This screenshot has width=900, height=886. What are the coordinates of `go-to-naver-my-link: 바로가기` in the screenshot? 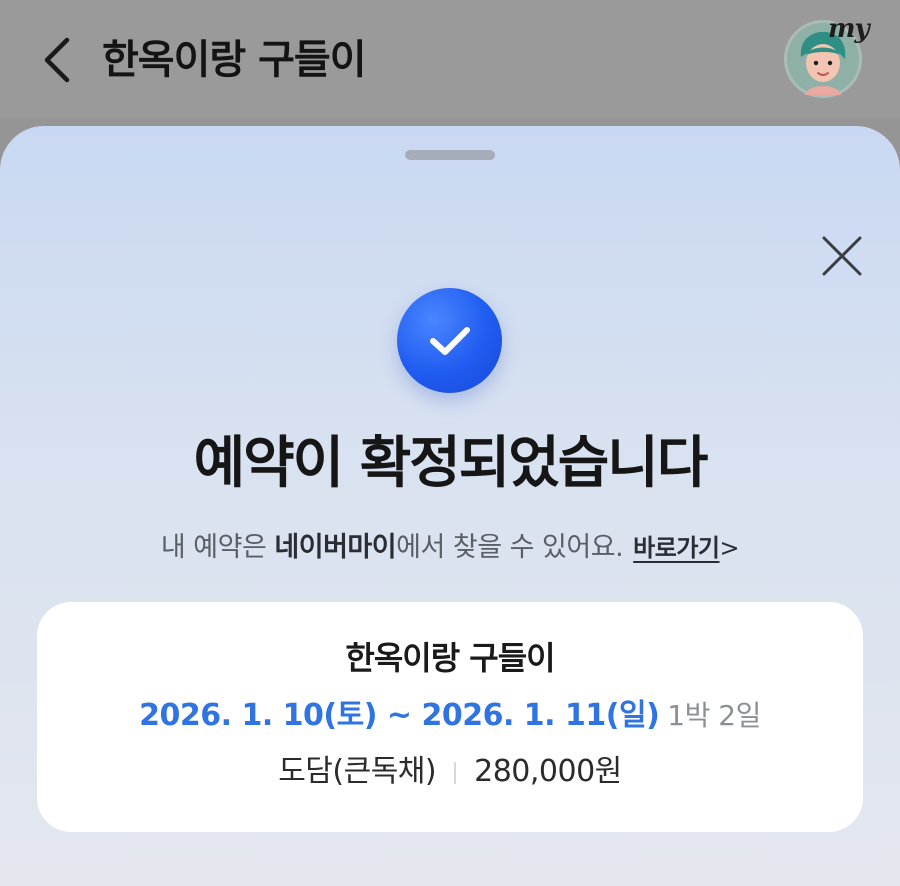 It's located at (676, 548).